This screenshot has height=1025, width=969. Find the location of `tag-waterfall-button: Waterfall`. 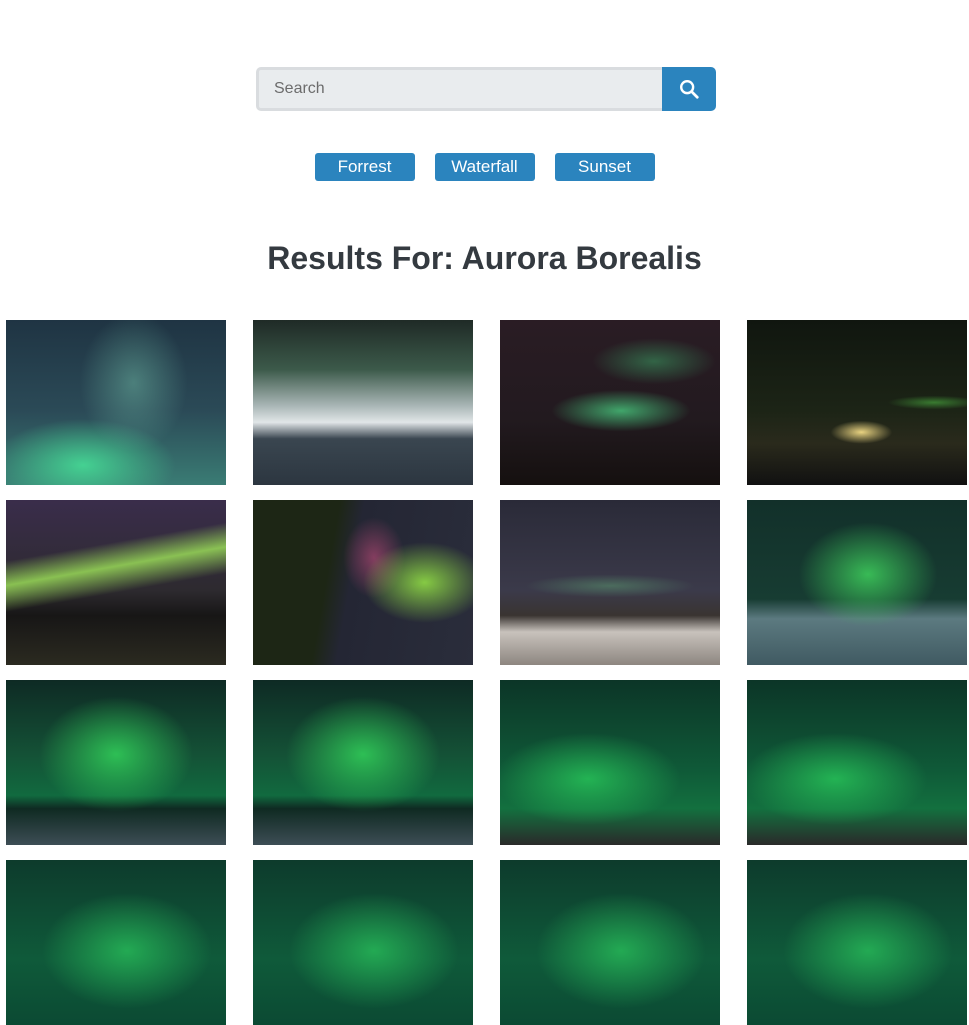

tag-waterfall-button: Waterfall is located at coordinates (484, 167).